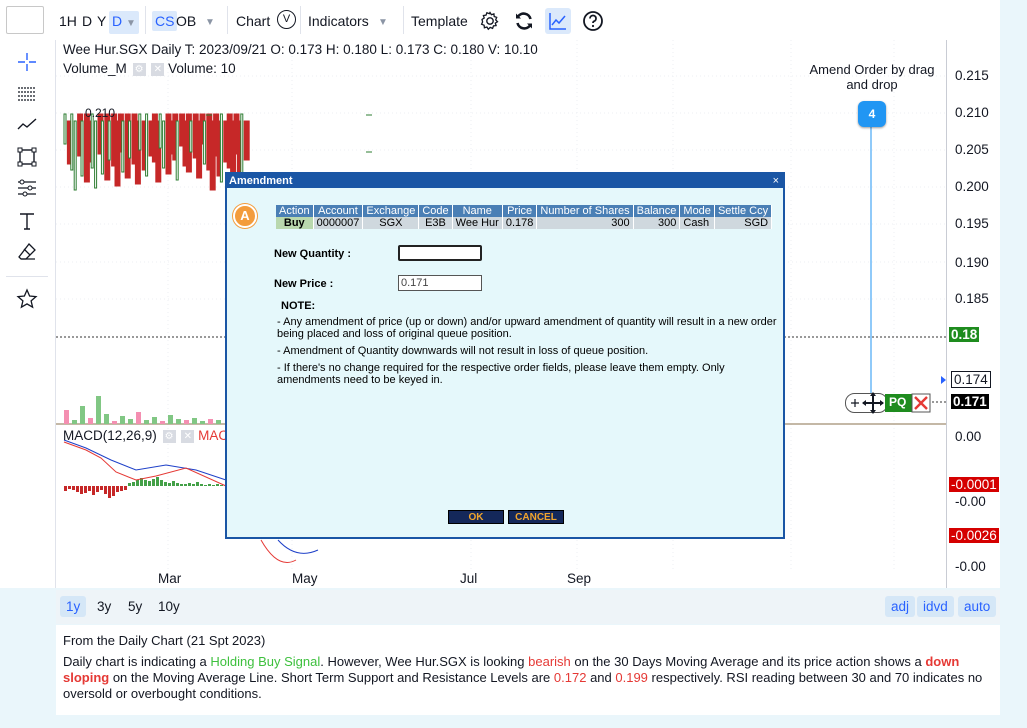 The height and width of the screenshot is (728, 1027). I want to click on order-tag-label: PQ, so click(898, 402).